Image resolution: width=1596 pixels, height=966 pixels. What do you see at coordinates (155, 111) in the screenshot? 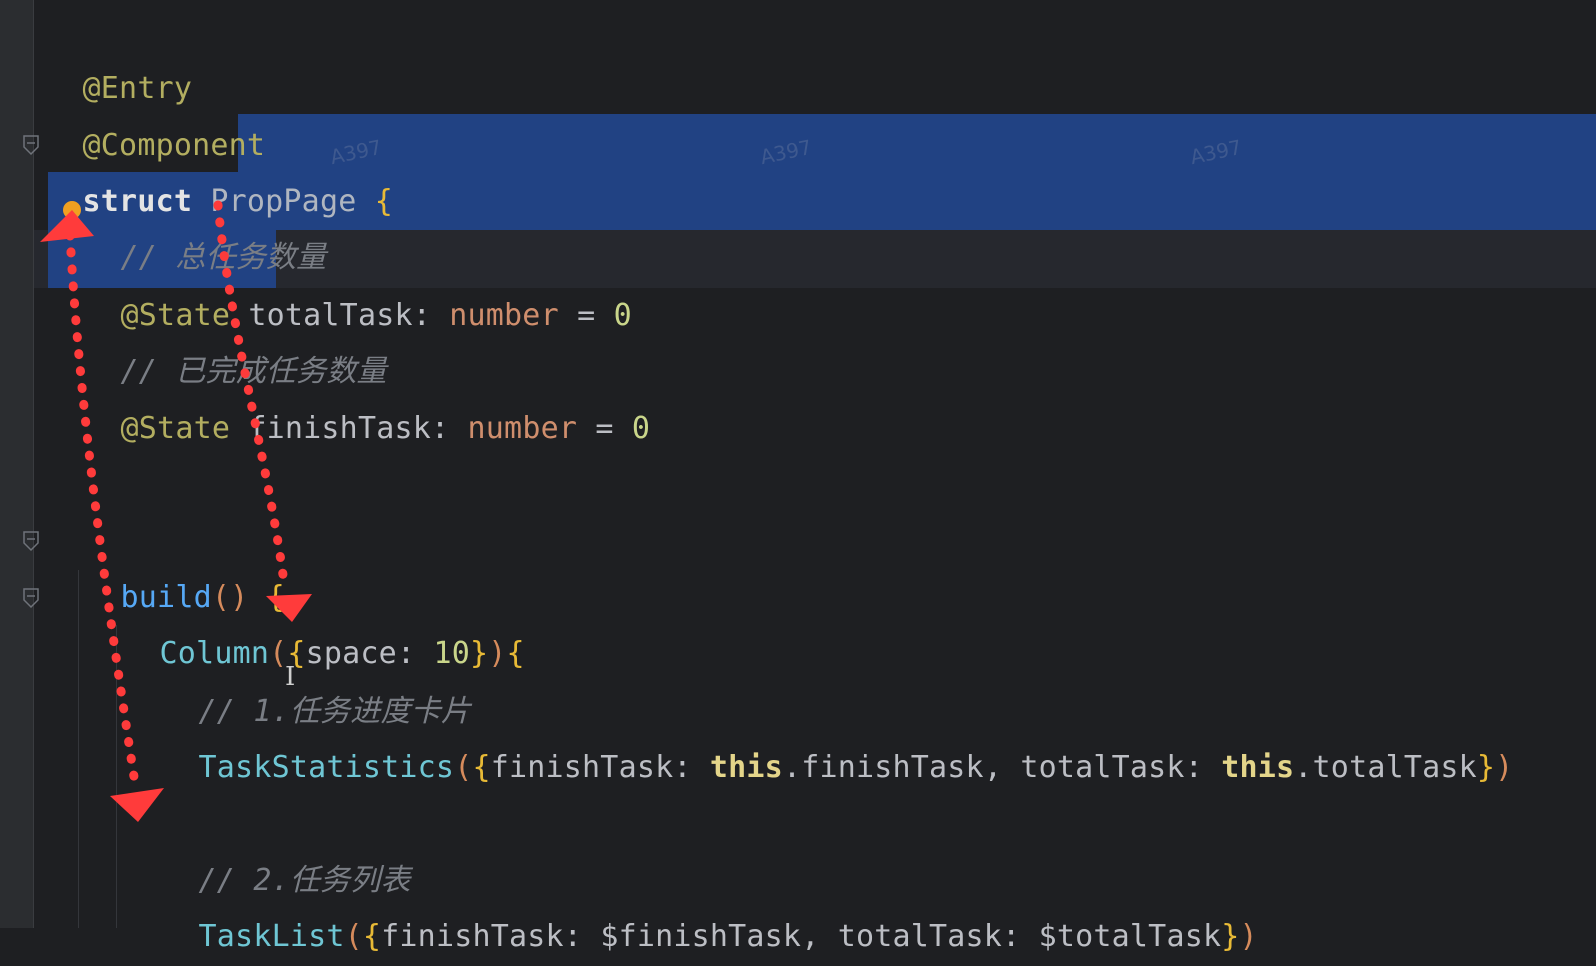
I see `code-line-2: @Component` at bounding box center [155, 111].